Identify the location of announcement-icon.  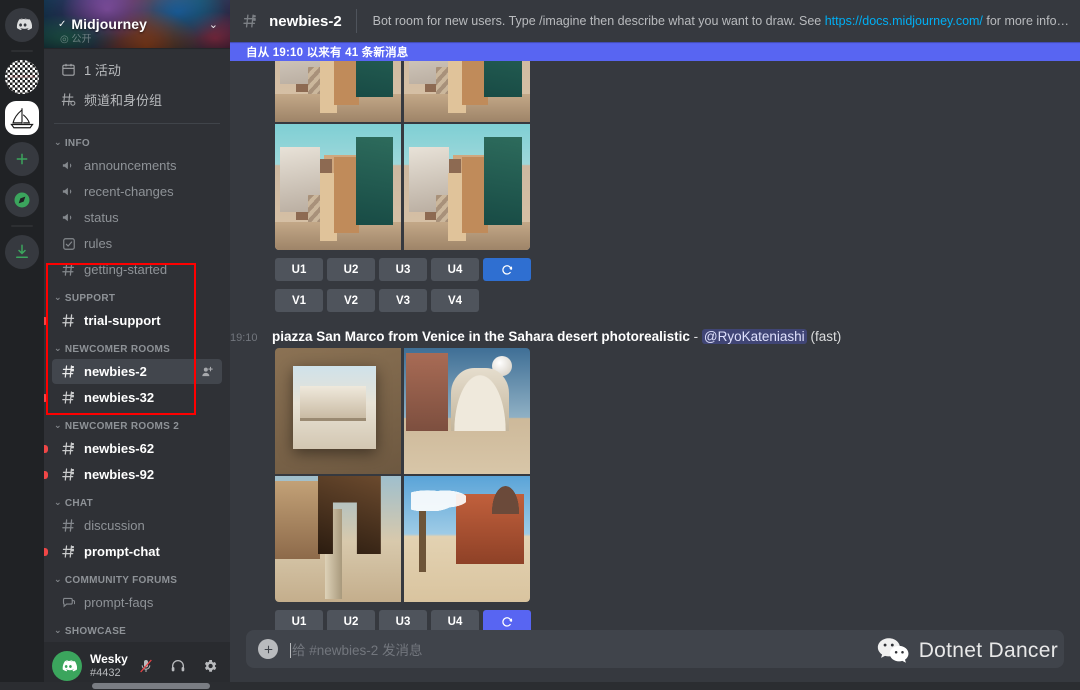
(68, 217).